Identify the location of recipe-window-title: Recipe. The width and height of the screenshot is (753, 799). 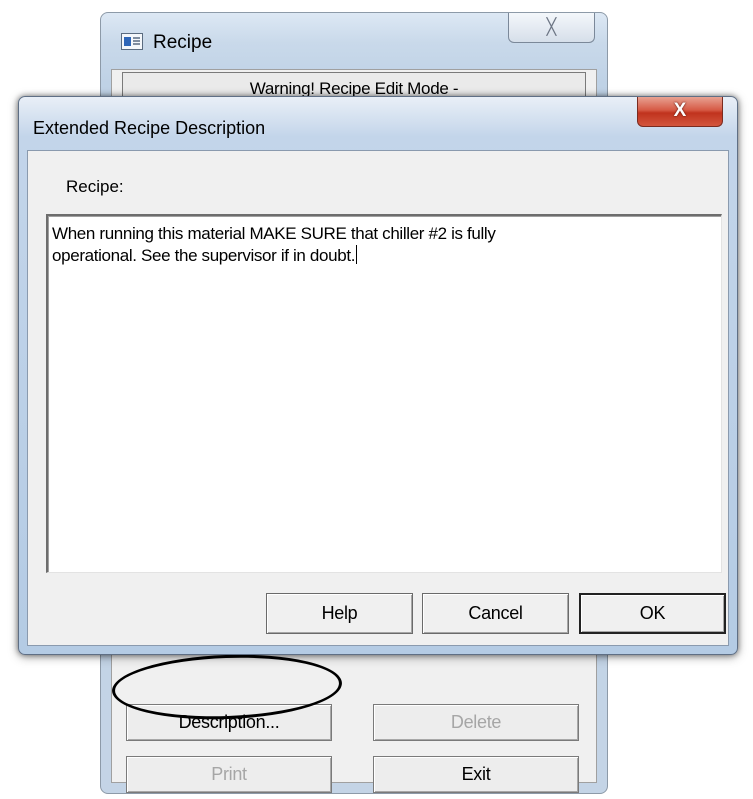
(183, 42).